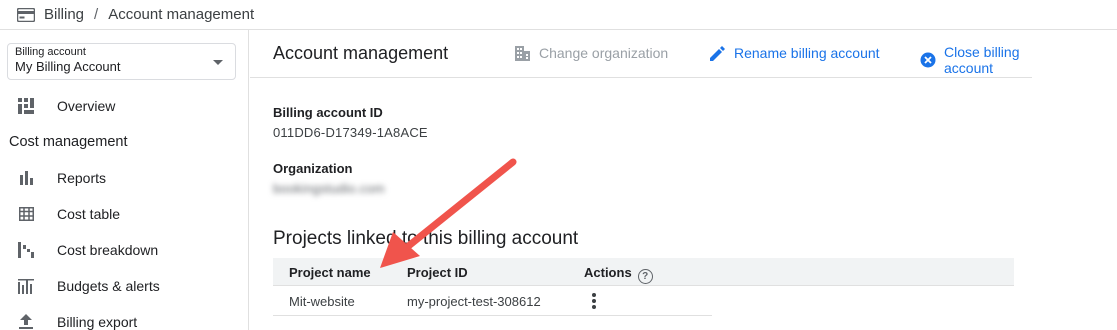  What do you see at coordinates (26, 214) in the screenshot?
I see `table-icon` at bounding box center [26, 214].